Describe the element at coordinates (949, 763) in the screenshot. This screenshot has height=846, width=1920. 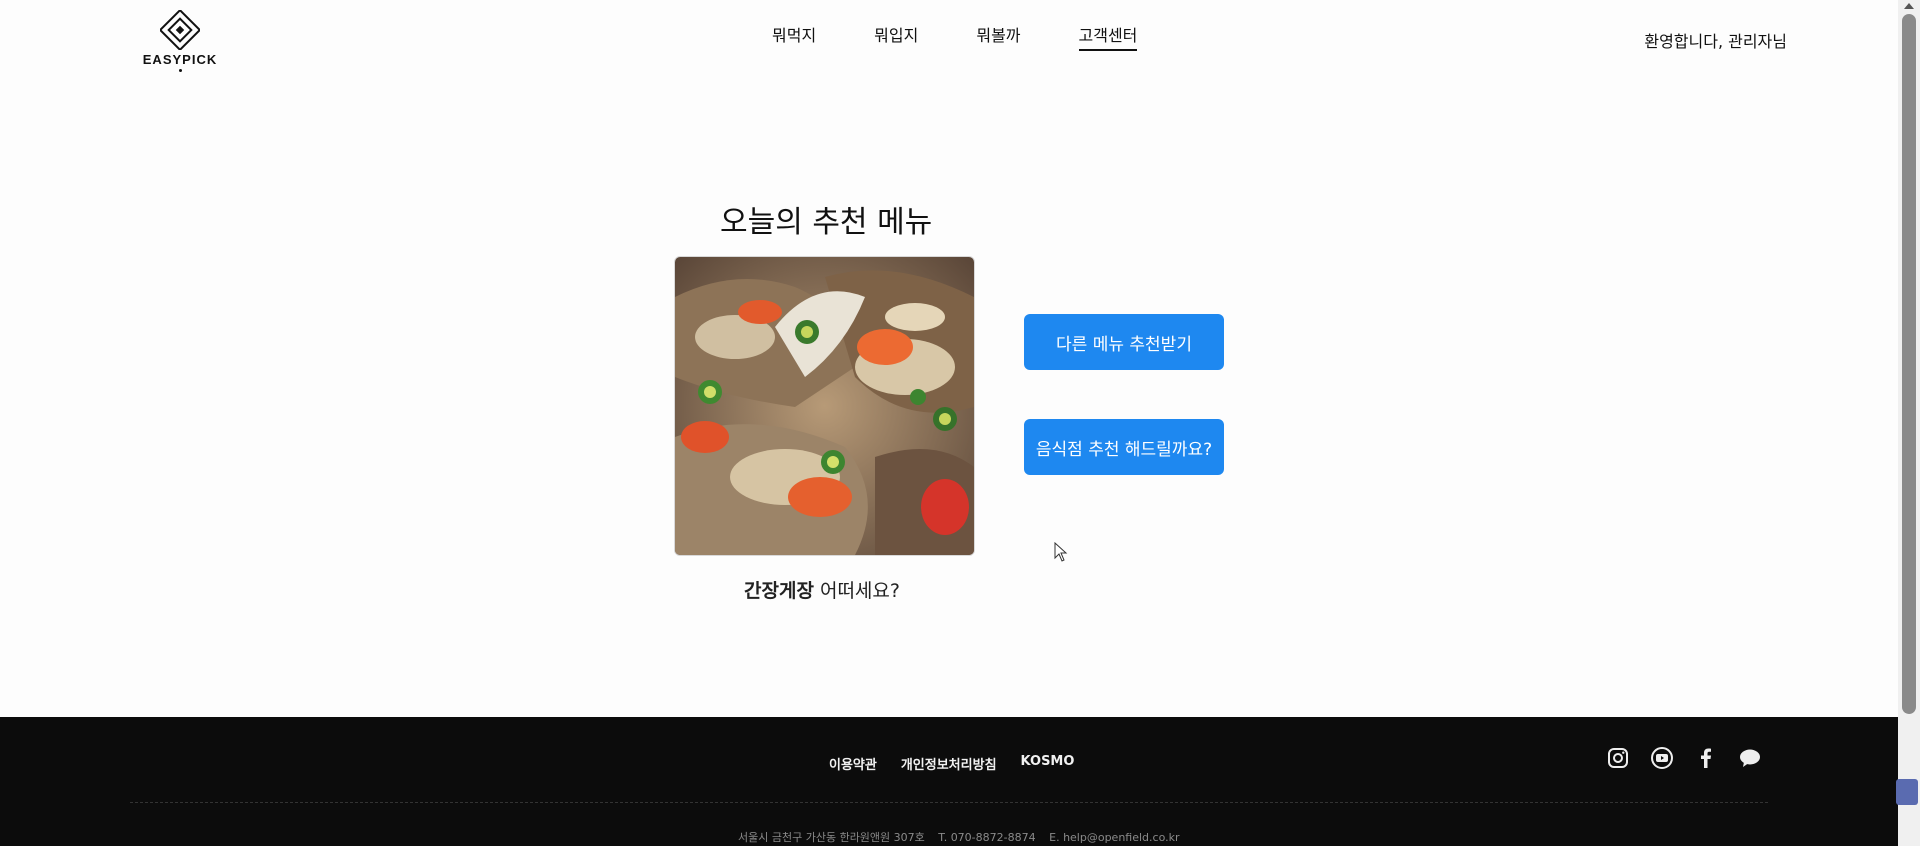
I see `footer-link-privacy: 개인정보처리방침` at that location.